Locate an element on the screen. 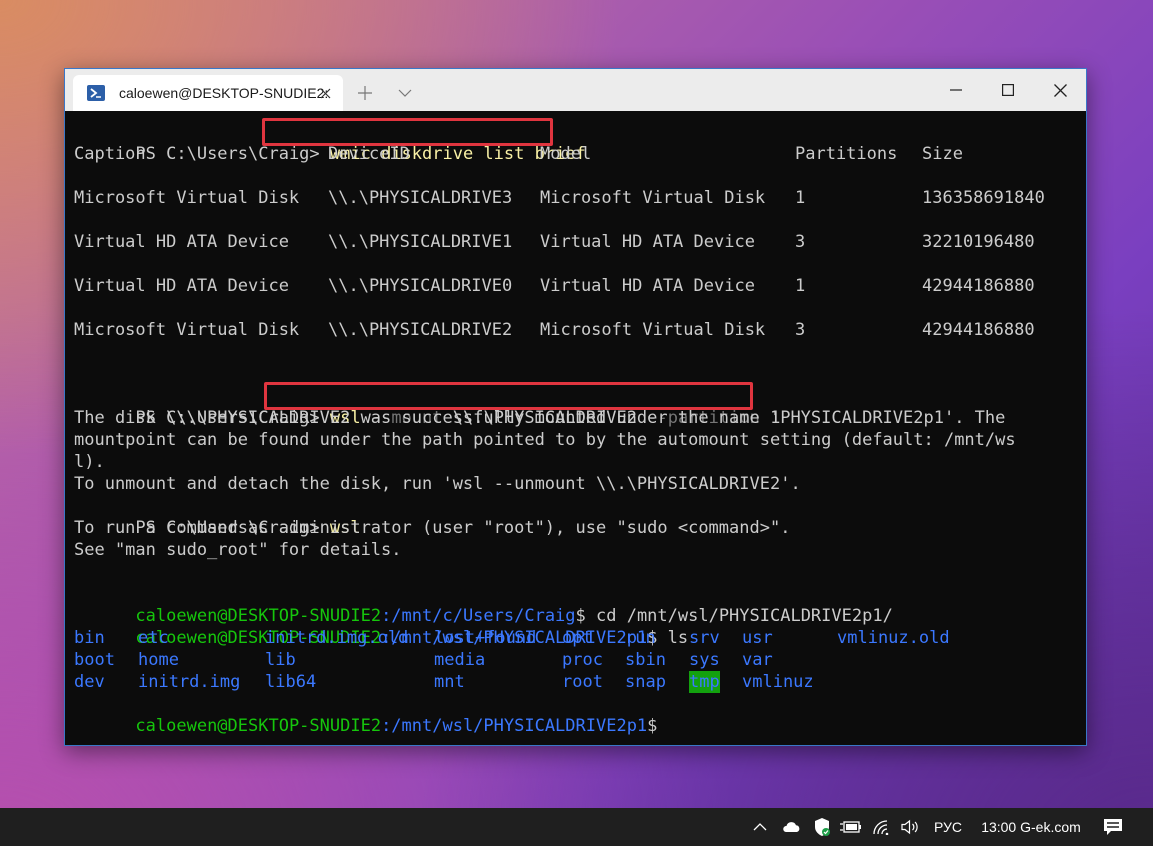  table-header: Caption DeviceID Model Partitions Size is located at coordinates (518, 154).